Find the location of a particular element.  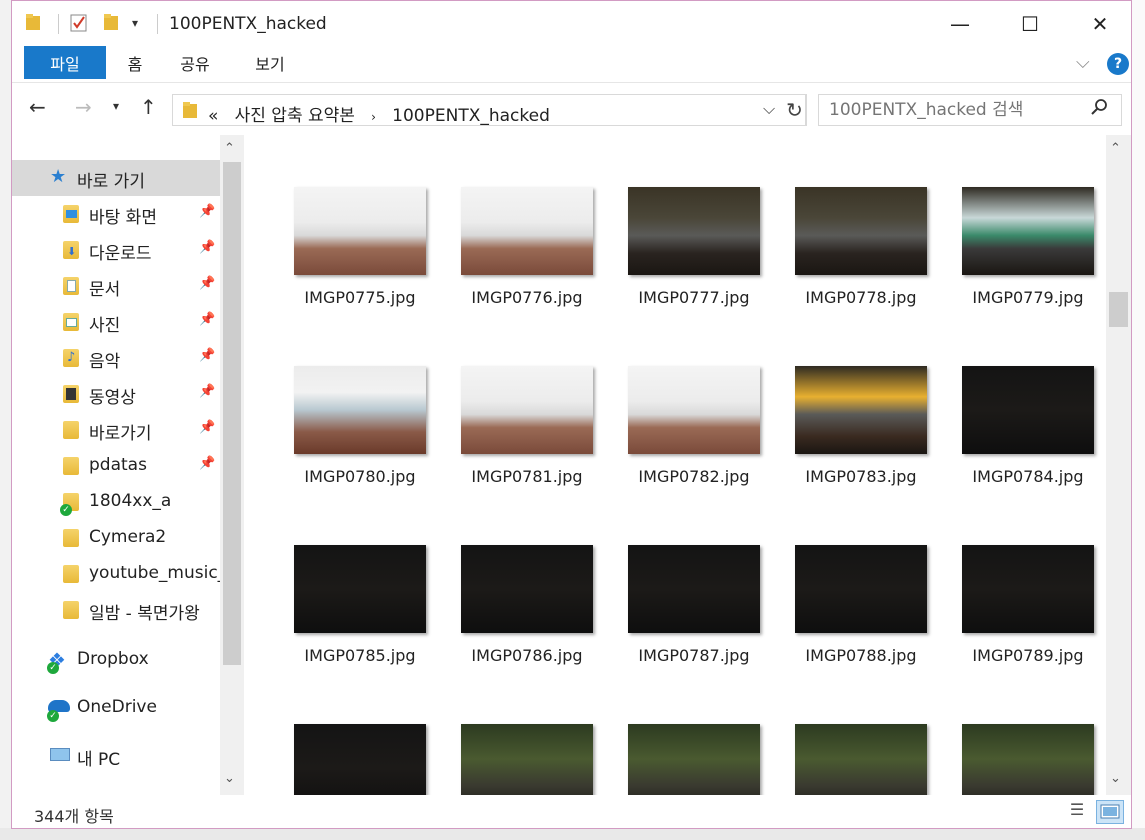

file-name: IMGP0782.jpg is located at coordinates (694, 476).